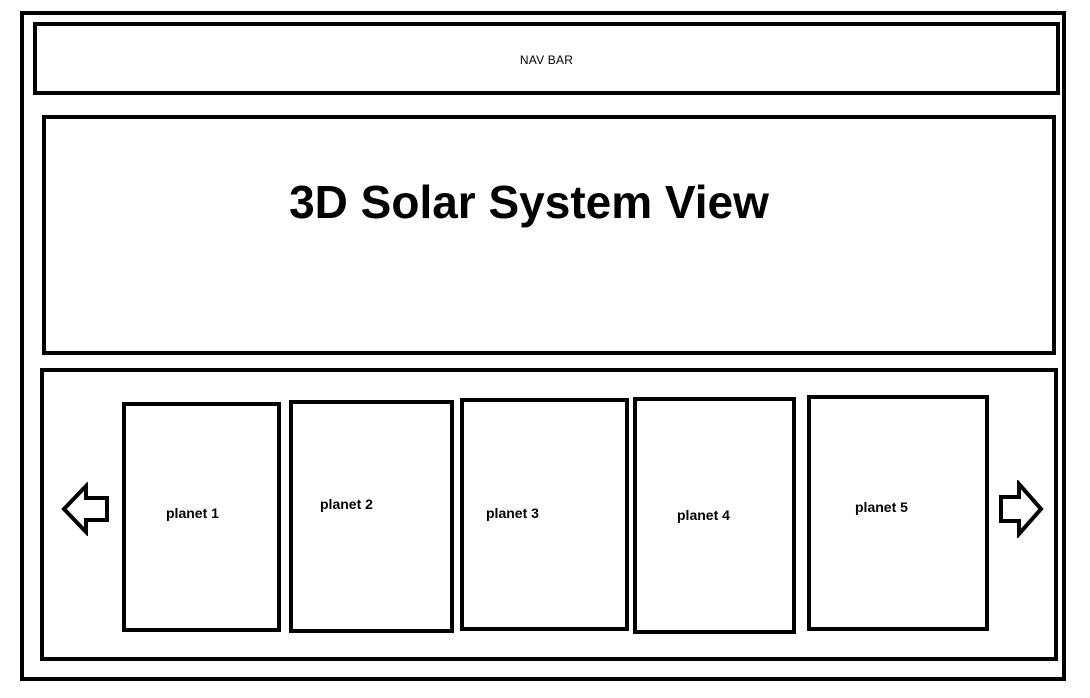 The height and width of the screenshot is (698, 1090). I want to click on planet-card-label: planet 1, so click(192, 513).